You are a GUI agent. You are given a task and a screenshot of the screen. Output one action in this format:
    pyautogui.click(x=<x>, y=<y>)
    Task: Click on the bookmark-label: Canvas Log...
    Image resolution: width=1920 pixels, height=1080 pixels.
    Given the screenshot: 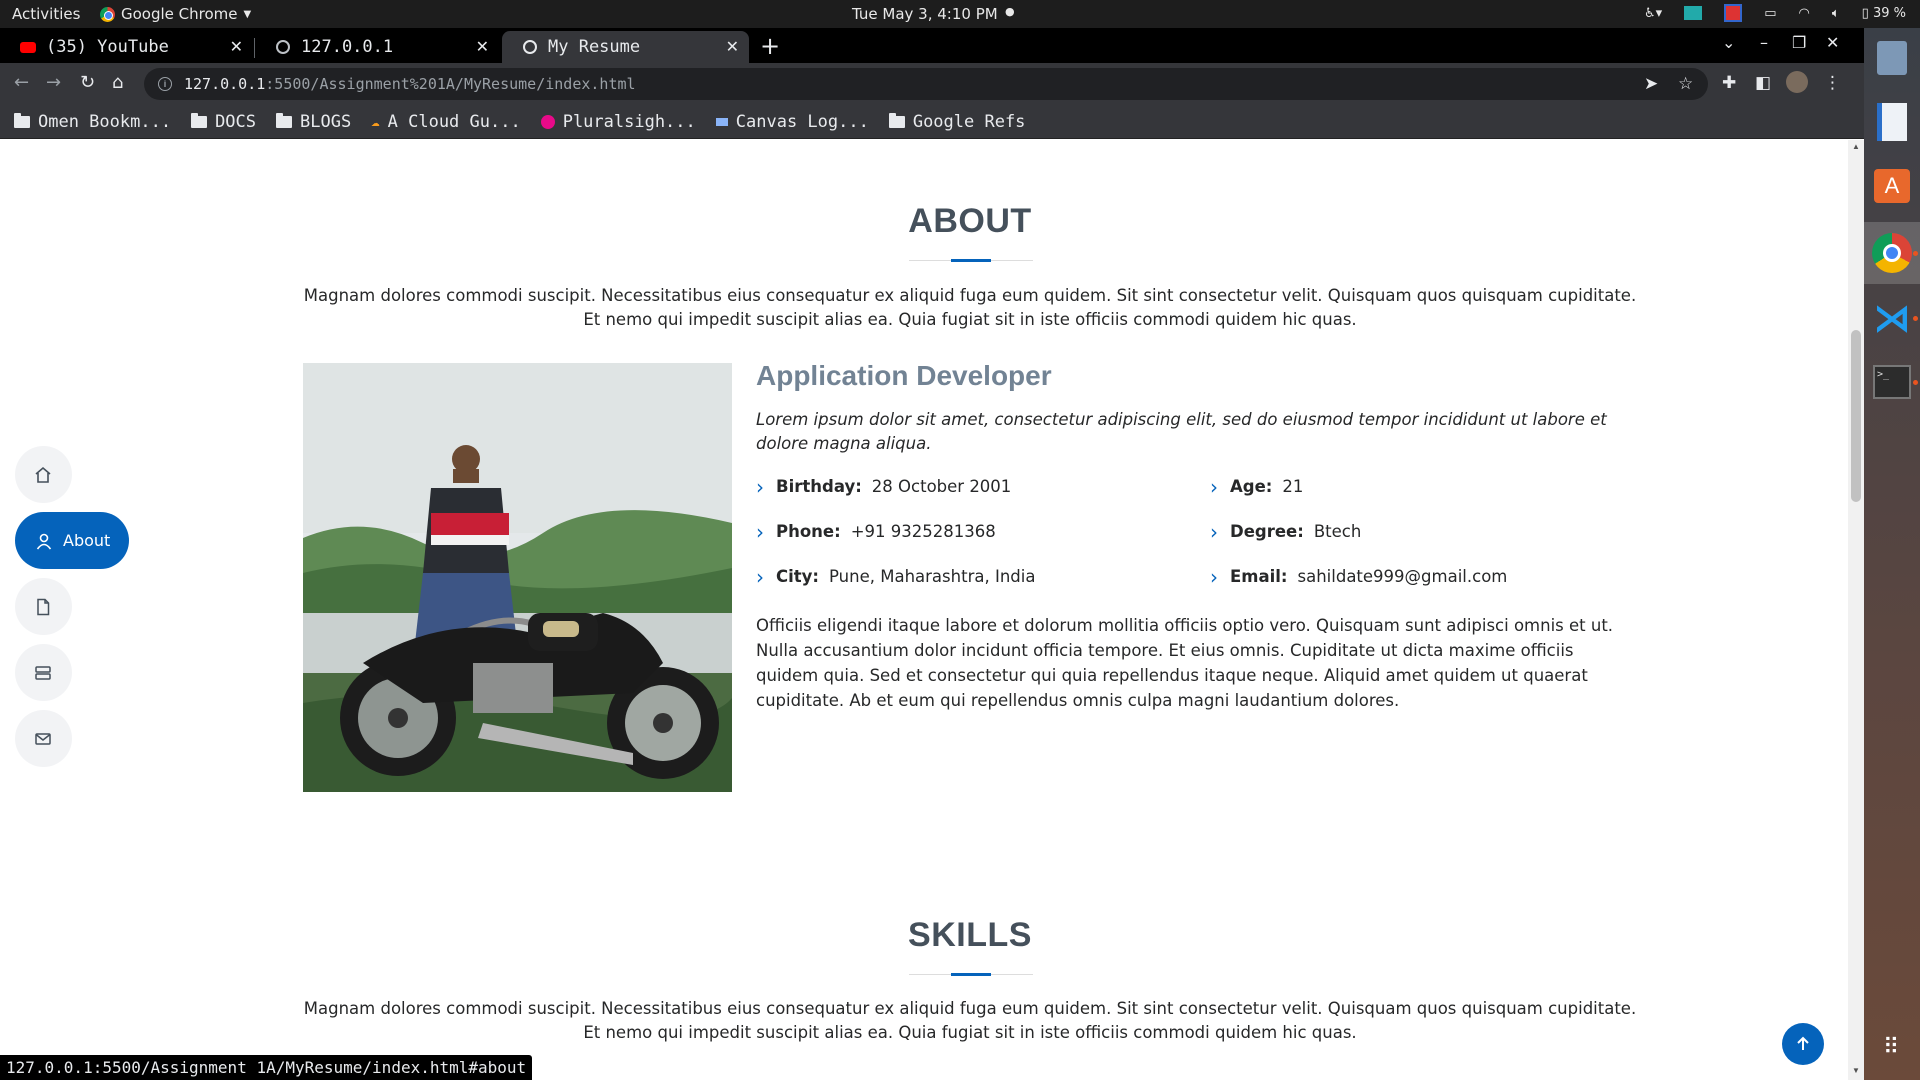 What is the action you would take?
    pyautogui.click(x=802, y=121)
    